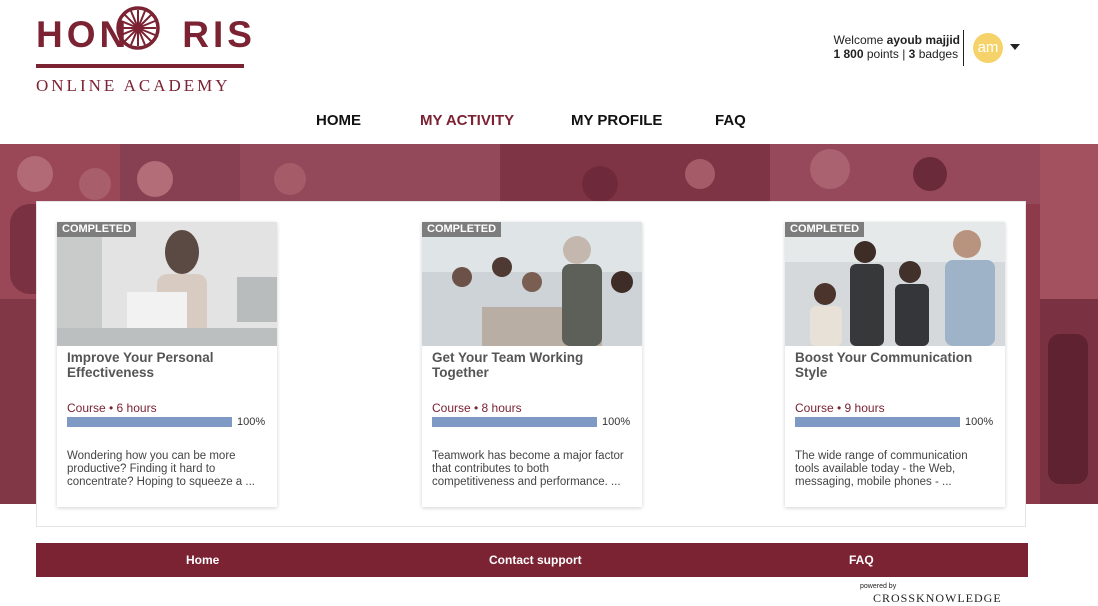 The width and height of the screenshot is (1098, 606). Describe the element at coordinates (861, 560) in the screenshot. I see `footer-link-faq: FAQ` at that location.